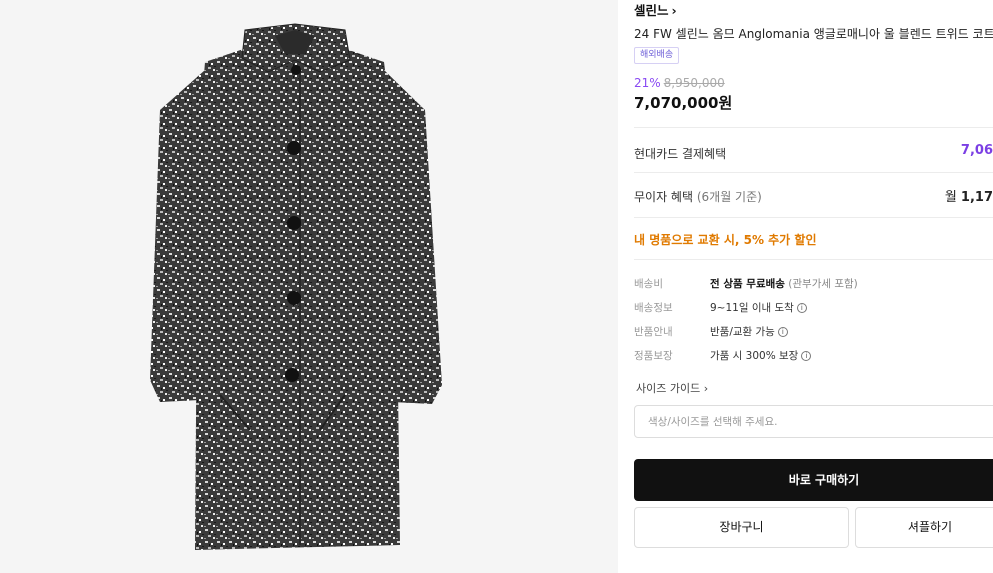 This screenshot has height=573, width=993. I want to click on buy-now-button: 바로 구매하기, so click(813, 480).